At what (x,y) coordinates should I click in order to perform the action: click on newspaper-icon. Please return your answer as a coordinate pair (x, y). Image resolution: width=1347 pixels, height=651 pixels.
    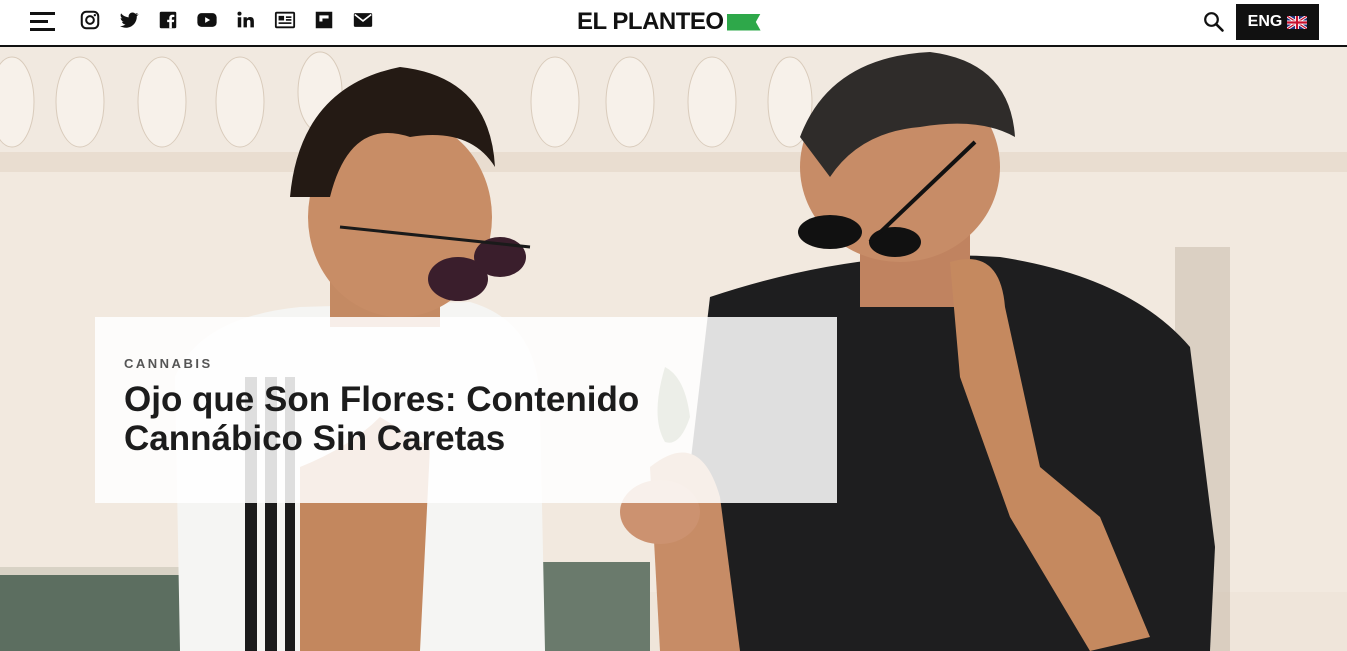
    Looking at the image, I should click on (285, 20).